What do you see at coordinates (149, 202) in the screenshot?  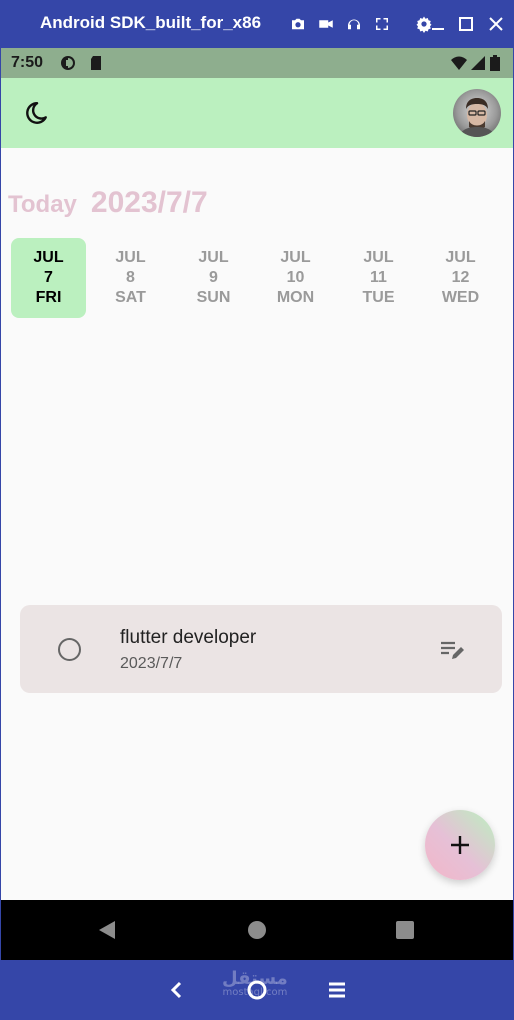 I see `today-date: 2023/7/7` at bounding box center [149, 202].